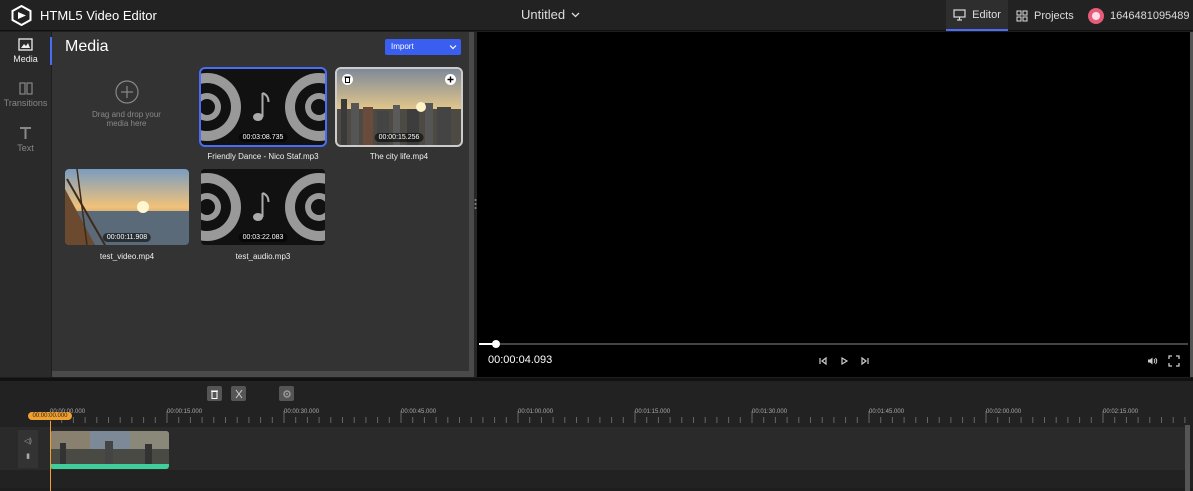  I want to click on add-circle-icon, so click(126, 92).